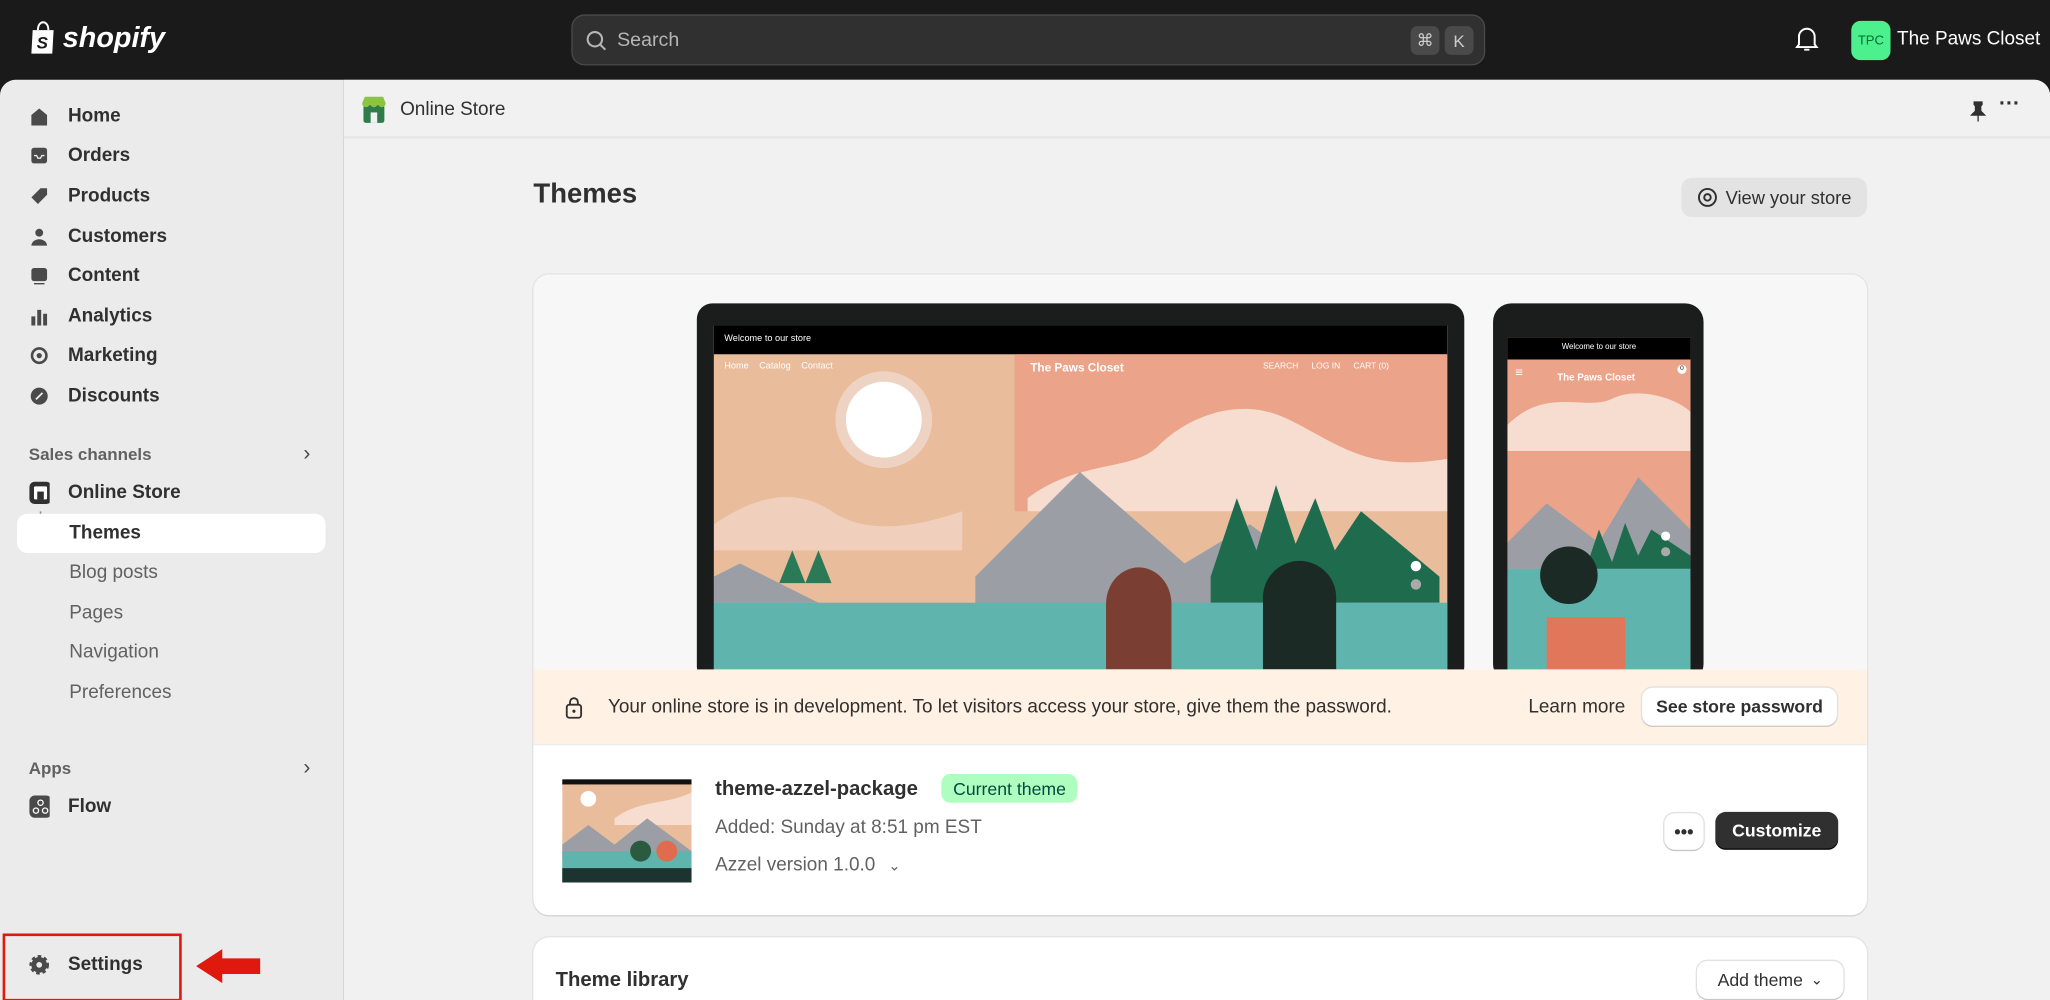  I want to click on theme-thumbnail, so click(627, 831).